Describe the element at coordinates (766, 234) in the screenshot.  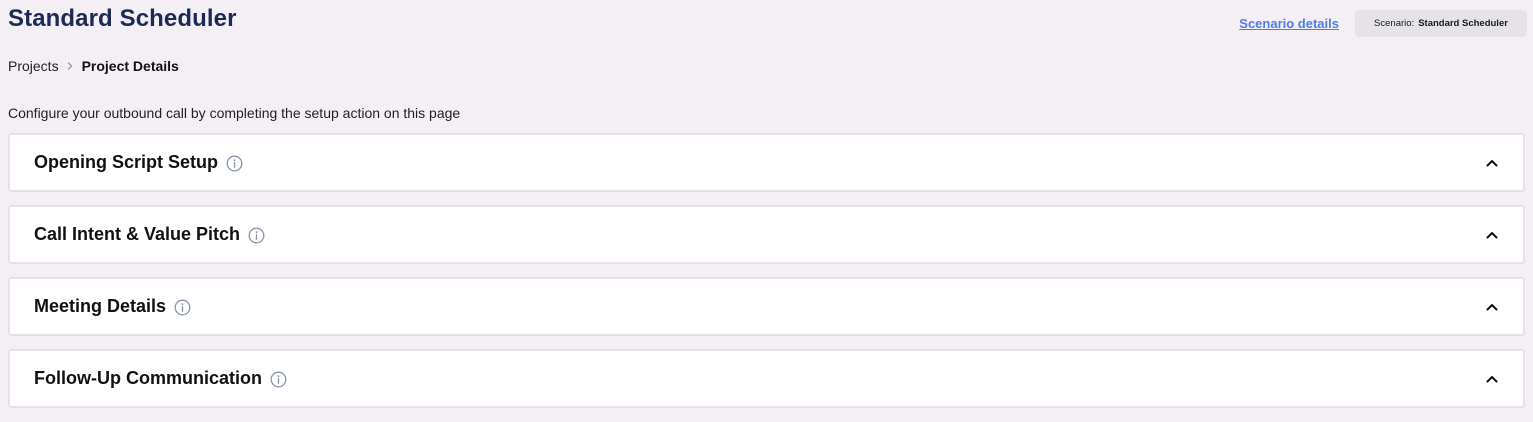
I see `section-call-intent-value-pitch: Call Intent & Value Pitch` at that location.